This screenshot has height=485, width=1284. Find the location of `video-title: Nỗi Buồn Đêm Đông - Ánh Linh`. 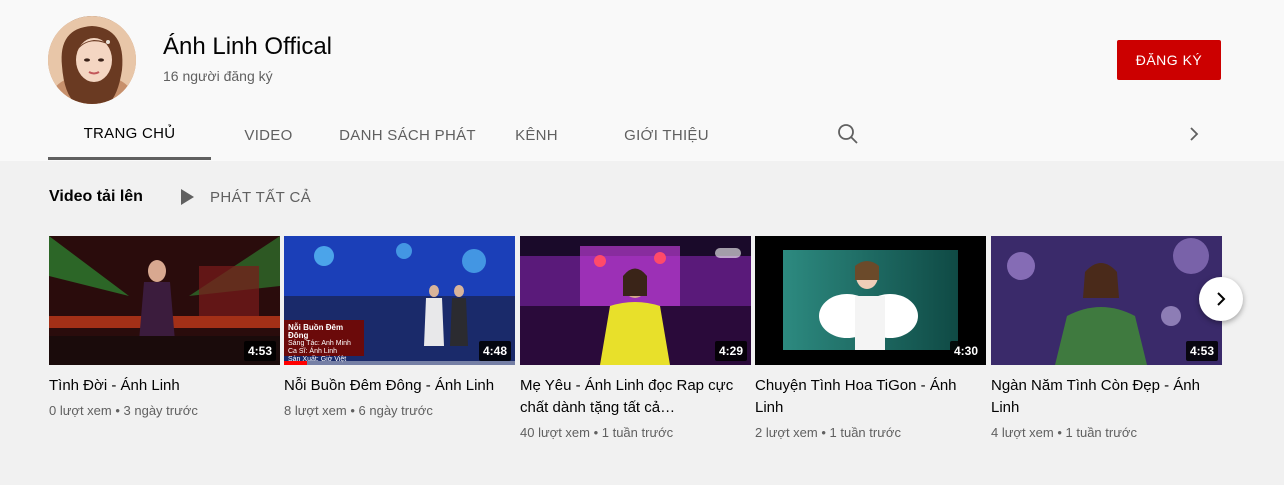

video-title: Nỗi Buồn Đêm Đông - Ánh Linh is located at coordinates (396, 386).